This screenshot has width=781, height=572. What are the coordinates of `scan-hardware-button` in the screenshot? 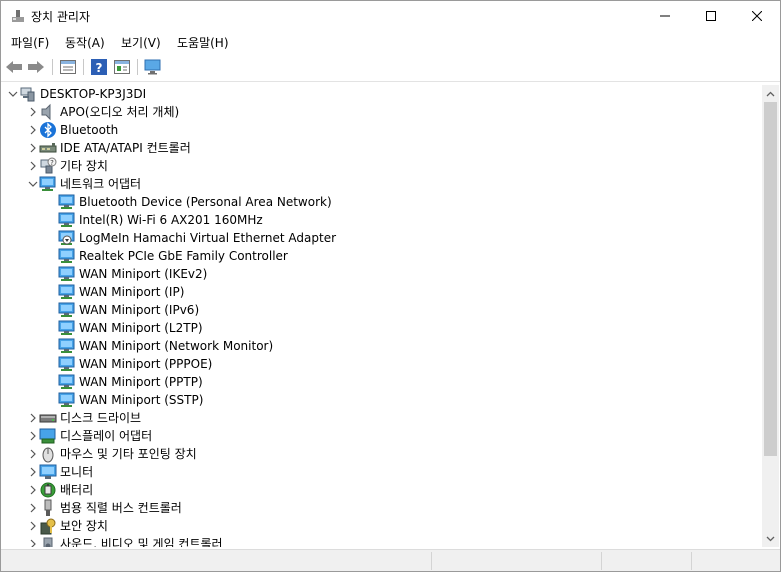 It's located at (153, 67).